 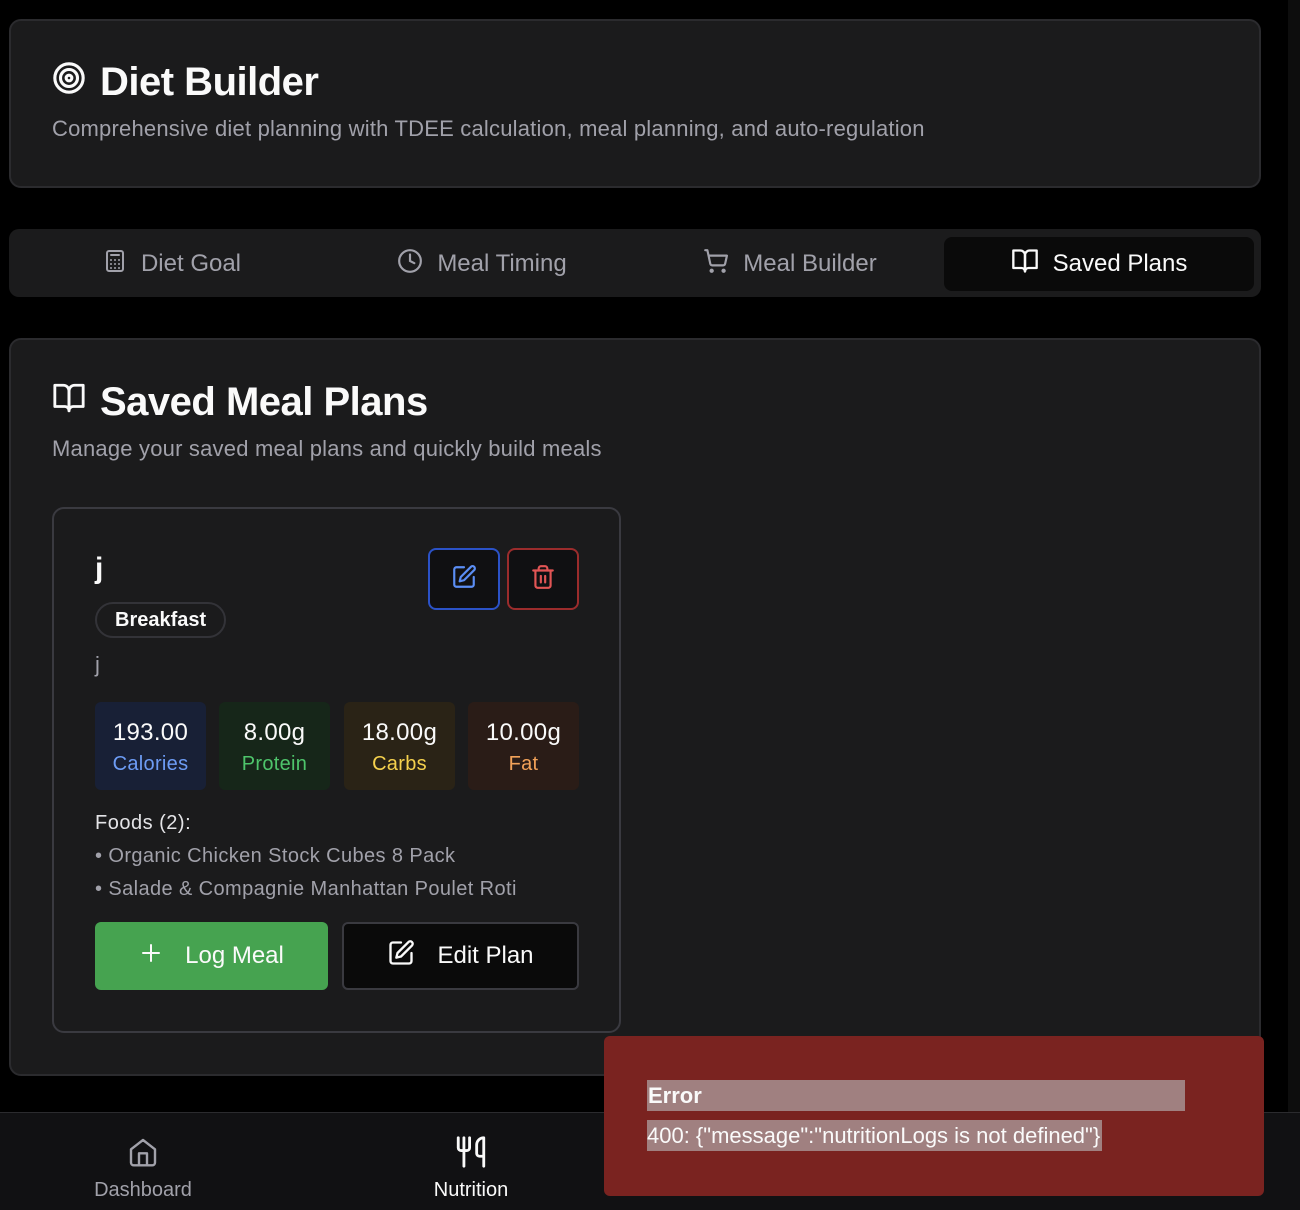 I want to click on tab-diet-goal: Diet Goal, so click(x=172, y=264).